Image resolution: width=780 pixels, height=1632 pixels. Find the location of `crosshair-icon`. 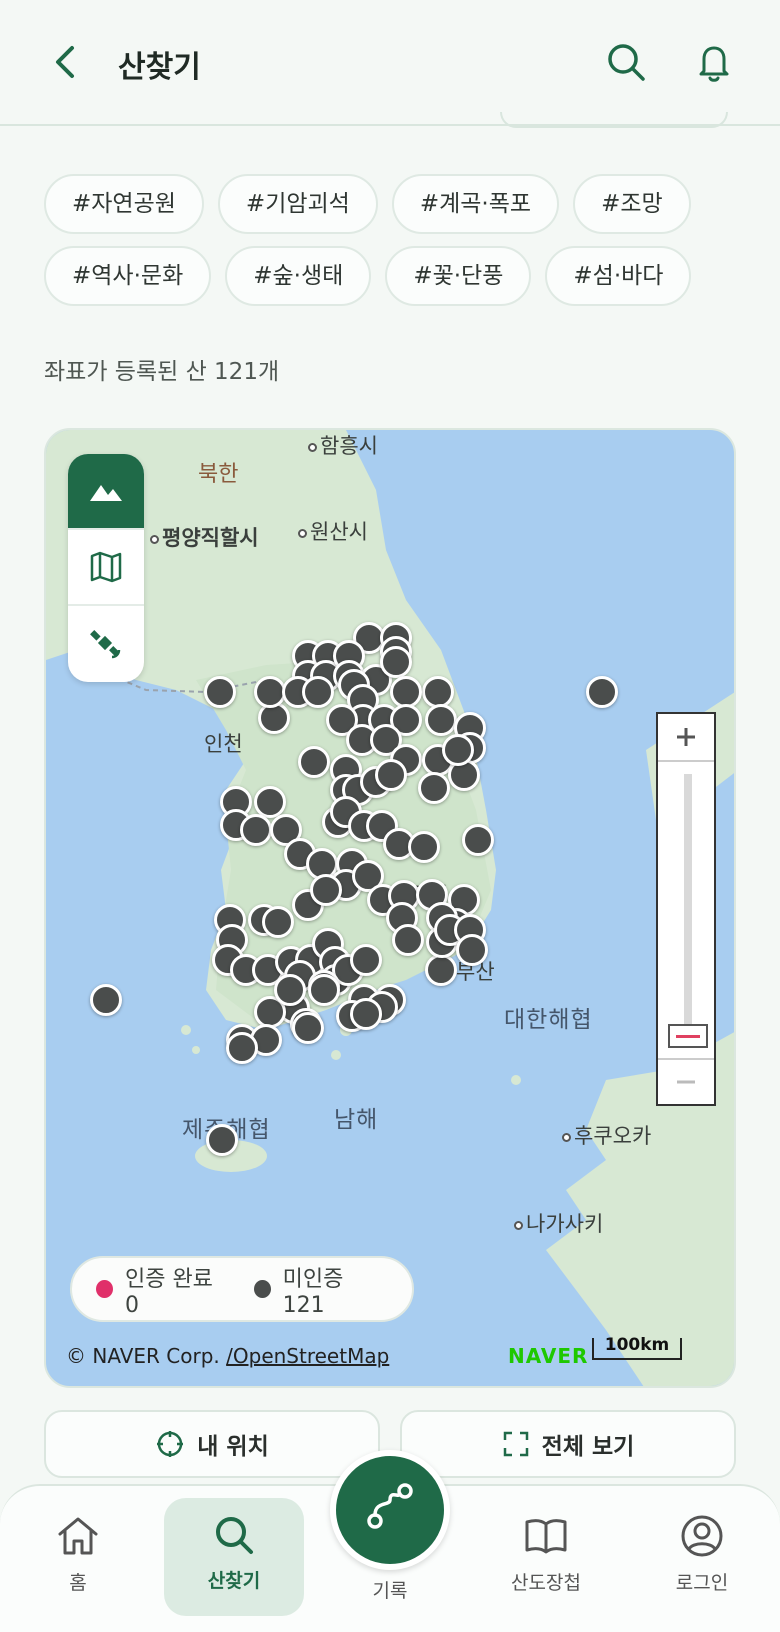

crosshair-icon is located at coordinates (170, 1444).